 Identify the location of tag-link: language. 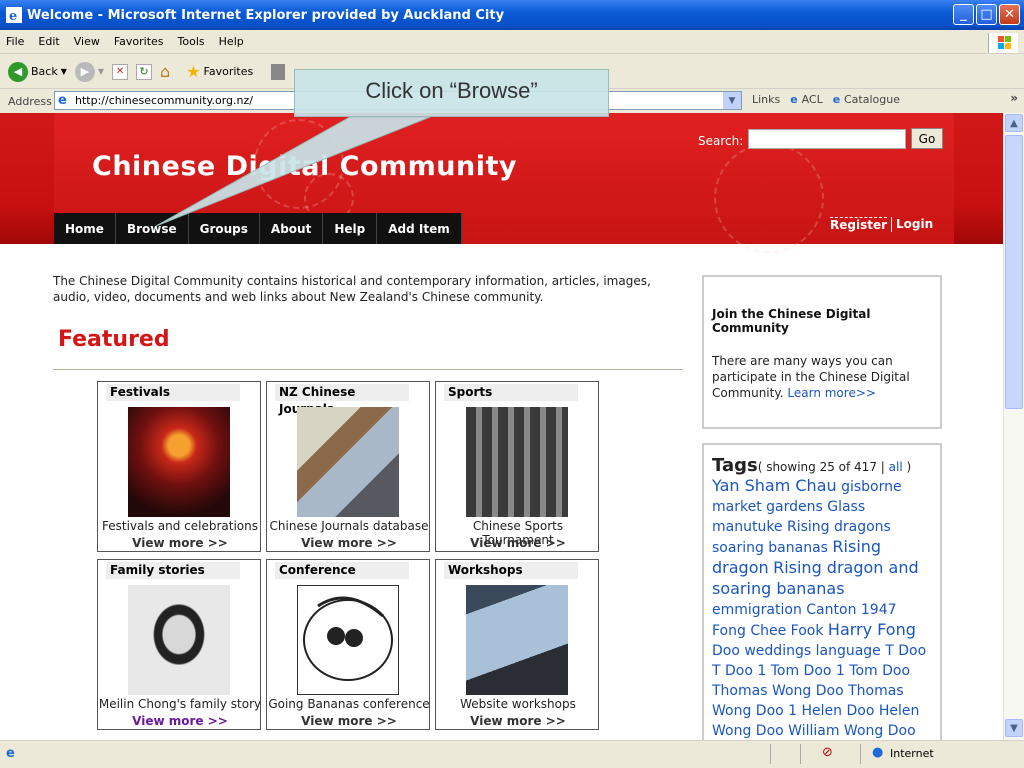
(848, 651).